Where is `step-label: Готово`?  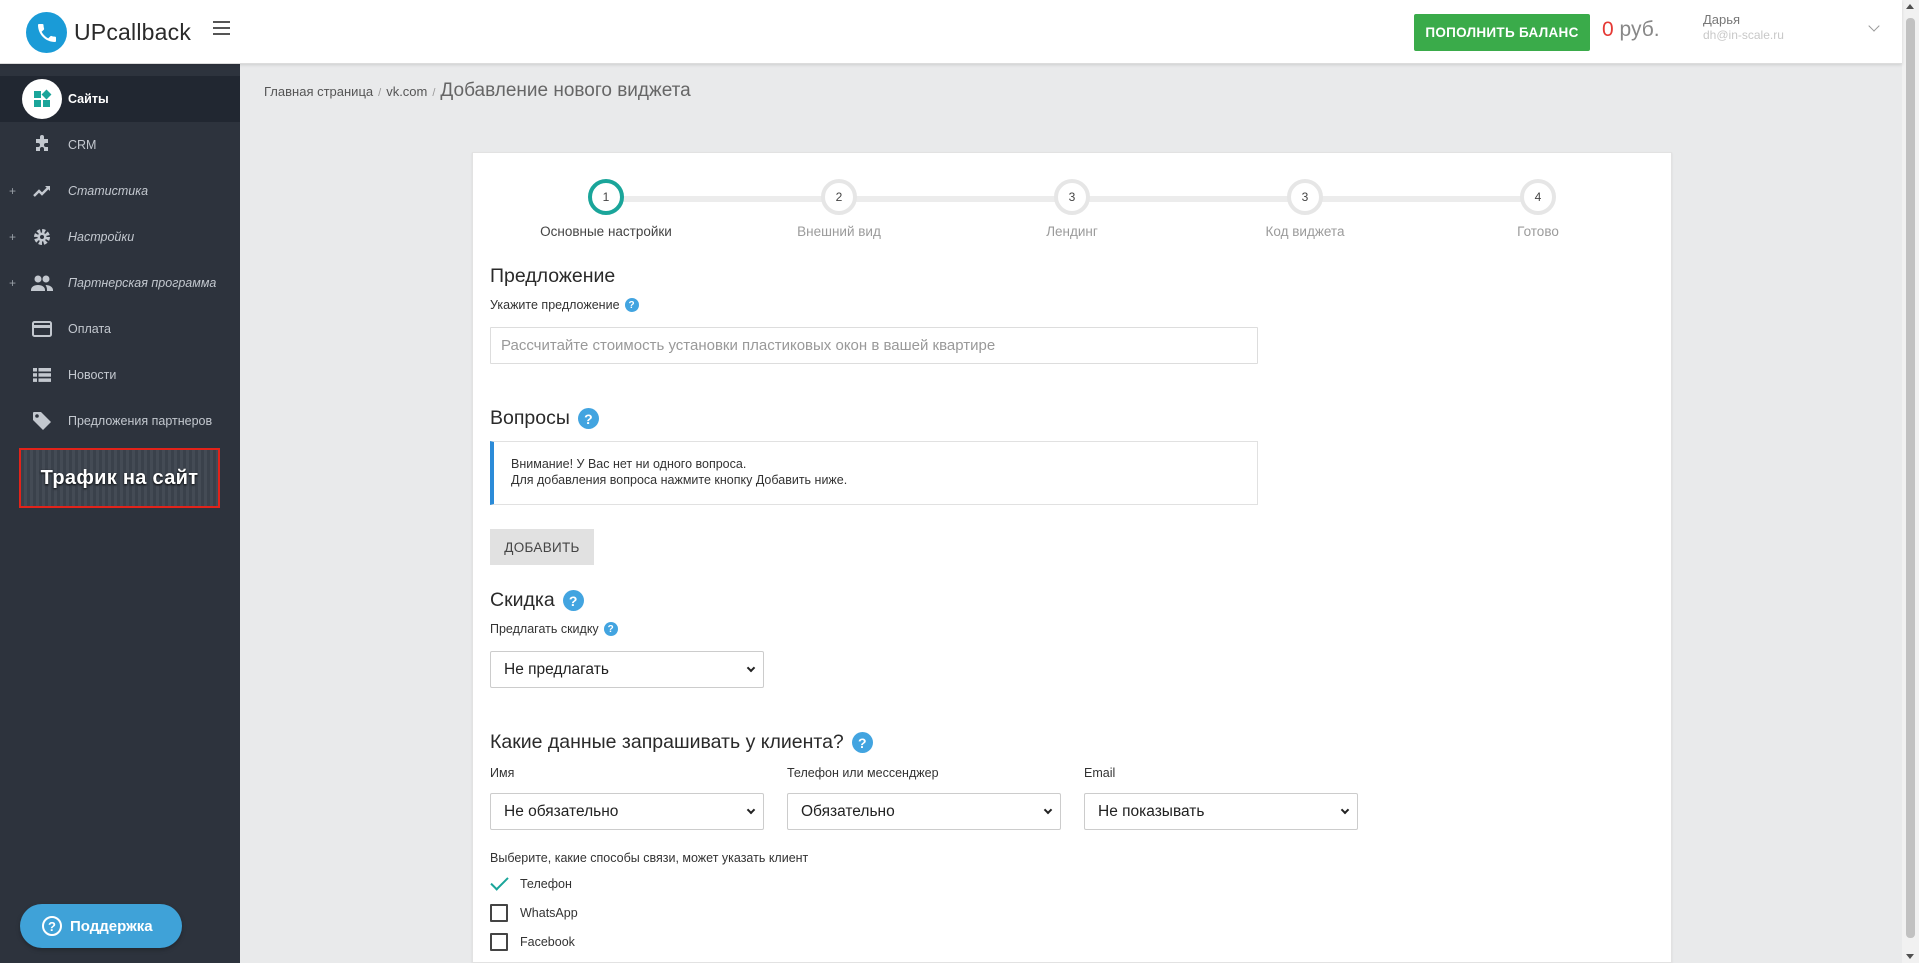
step-label: Готово is located at coordinates (1538, 231).